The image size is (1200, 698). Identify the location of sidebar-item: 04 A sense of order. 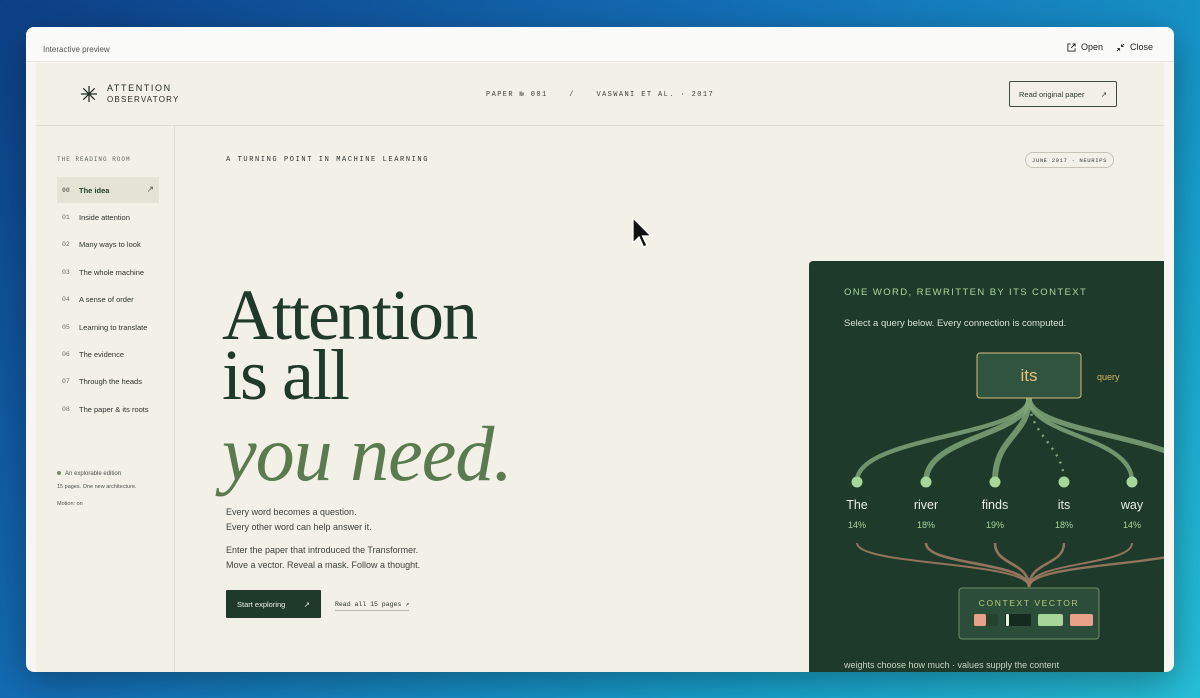
(108, 300).